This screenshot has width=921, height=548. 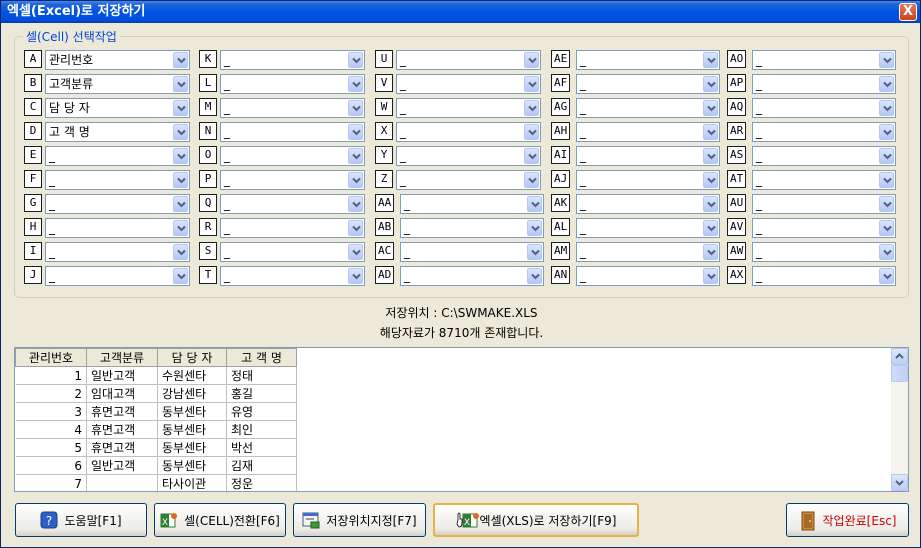 I want to click on column-header: 관리번호, so click(x=51, y=357).